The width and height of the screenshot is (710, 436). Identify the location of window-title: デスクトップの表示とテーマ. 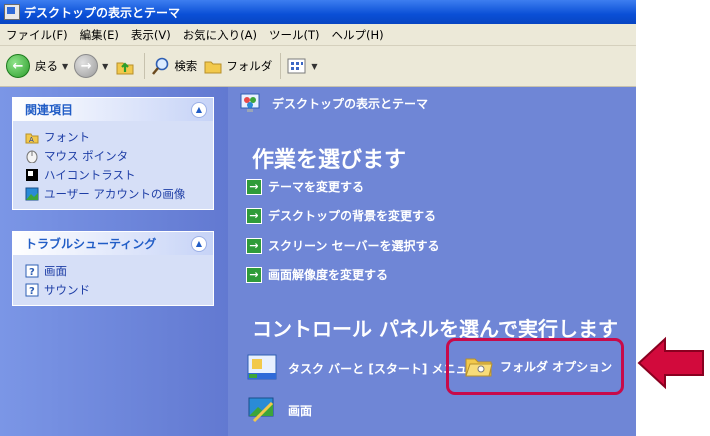
(102, 12).